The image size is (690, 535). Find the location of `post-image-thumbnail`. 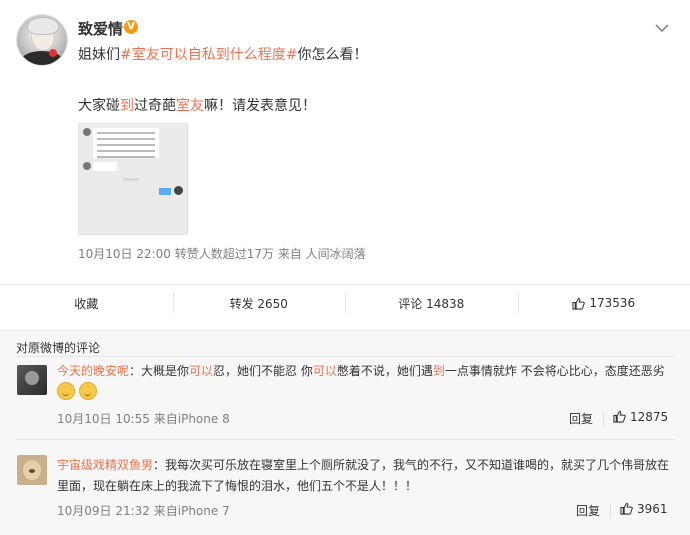

post-image-thumbnail is located at coordinates (133, 179).